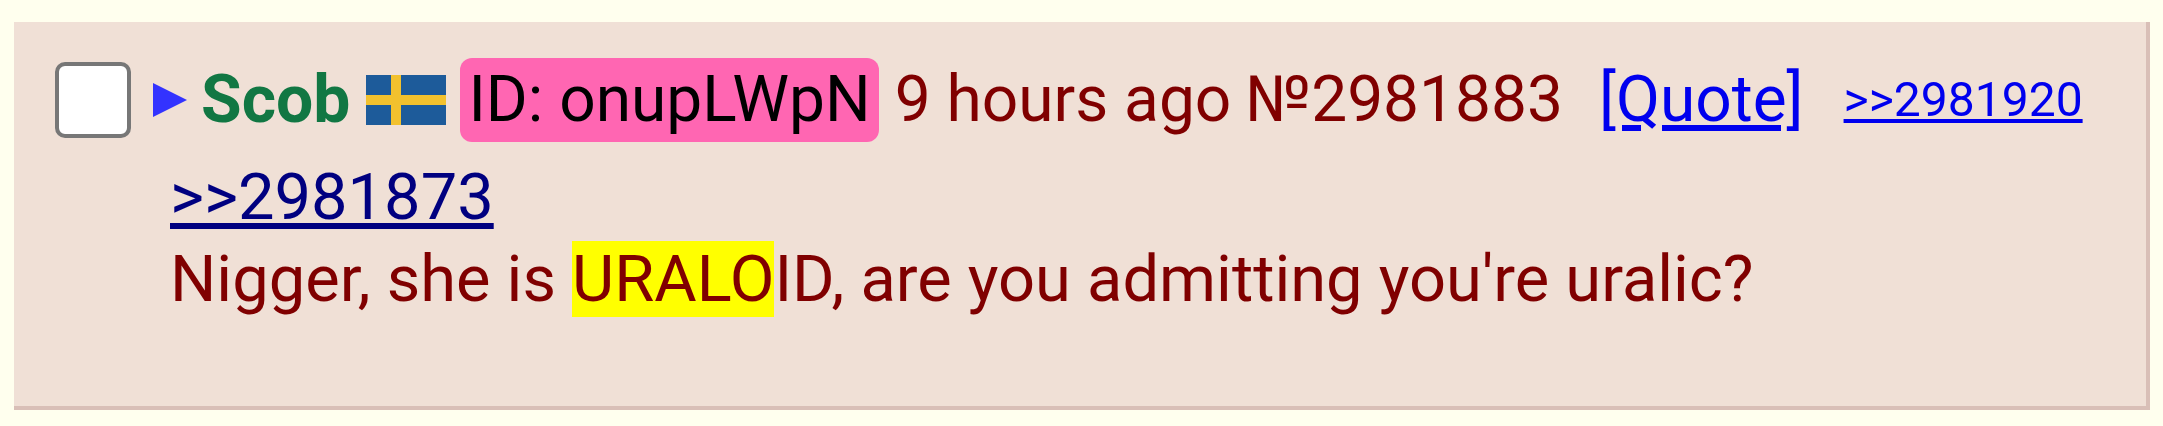 The image size is (2163, 426). I want to click on checkbox, so click(93, 99).